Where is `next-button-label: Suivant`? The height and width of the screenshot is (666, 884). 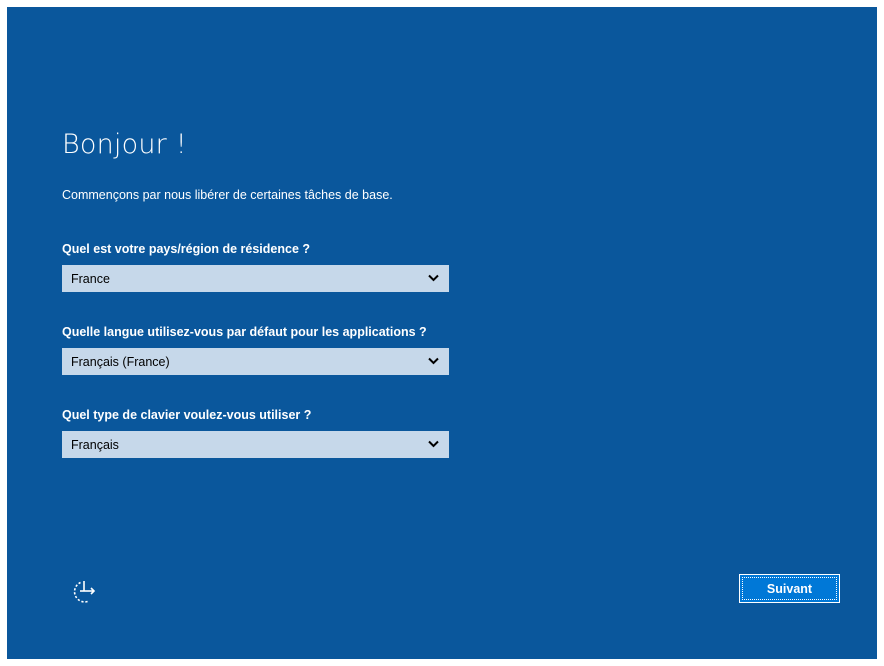 next-button-label: Suivant is located at coordinates (789, 588).